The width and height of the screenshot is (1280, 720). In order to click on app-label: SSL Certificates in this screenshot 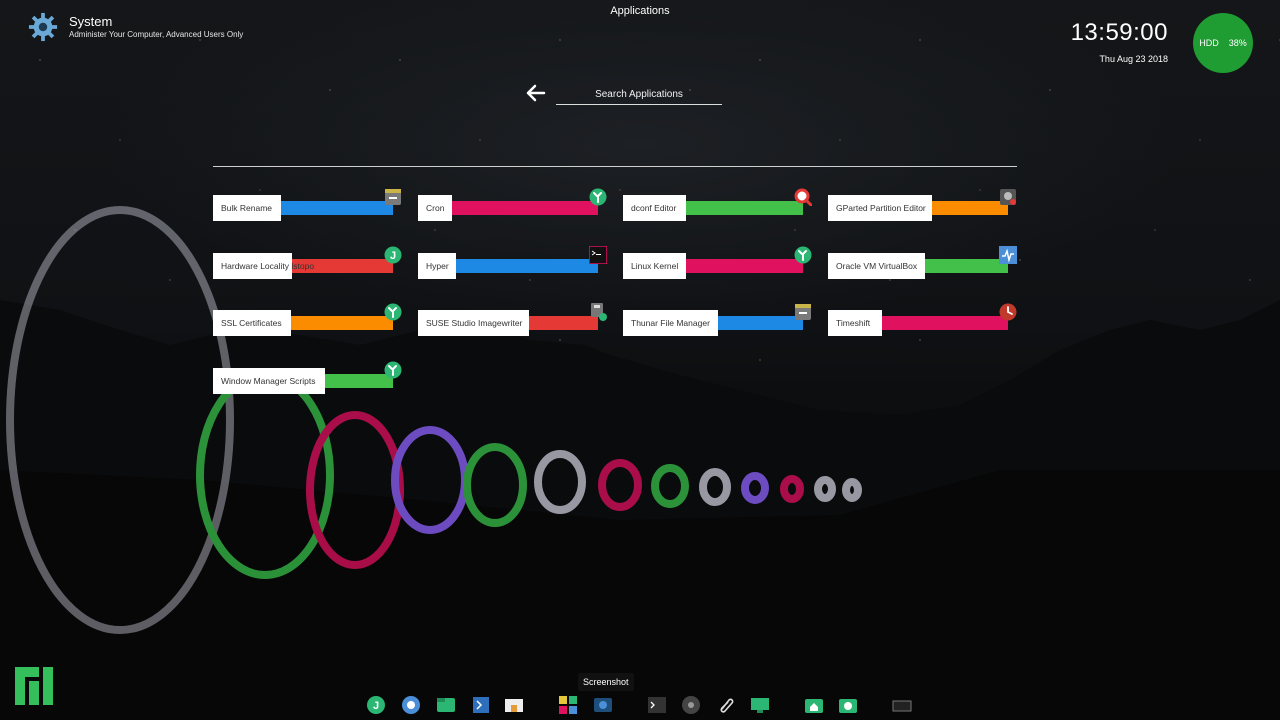, I will do `click(252, 323)`.